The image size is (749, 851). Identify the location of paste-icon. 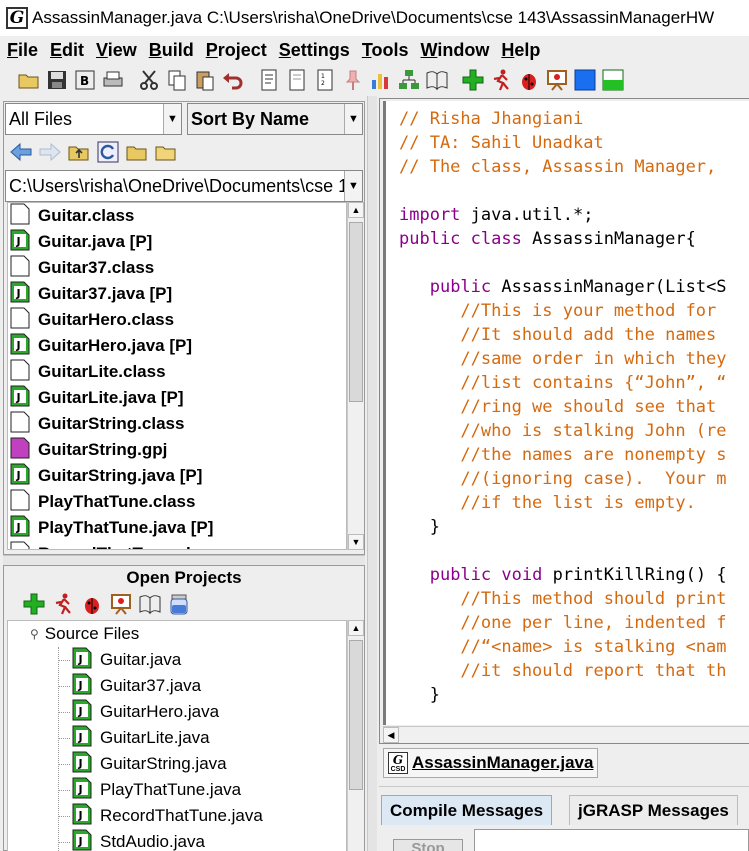
(205, 80).